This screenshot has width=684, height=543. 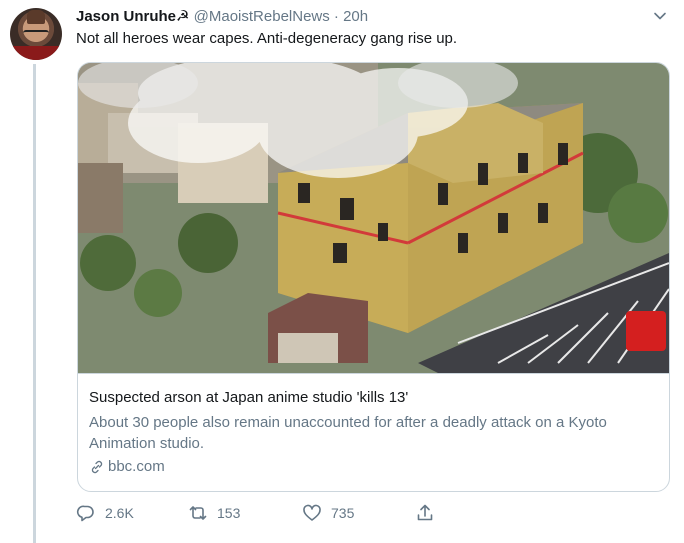 What do you see at coordinates (296, 514) in the screenshot?
I see `tweet-actions: 2.6K 153 735` at bounding box center [296, 514].